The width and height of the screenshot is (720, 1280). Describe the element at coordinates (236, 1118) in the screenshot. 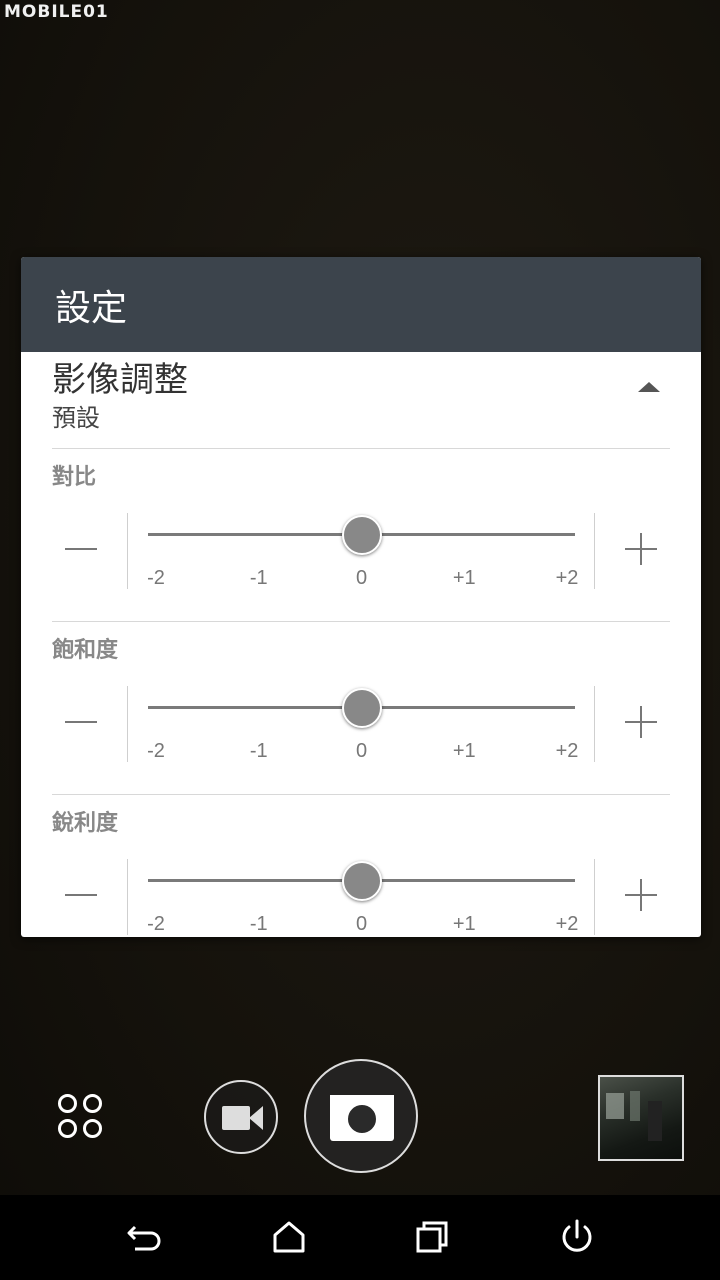

I see `video-icon` at that location.